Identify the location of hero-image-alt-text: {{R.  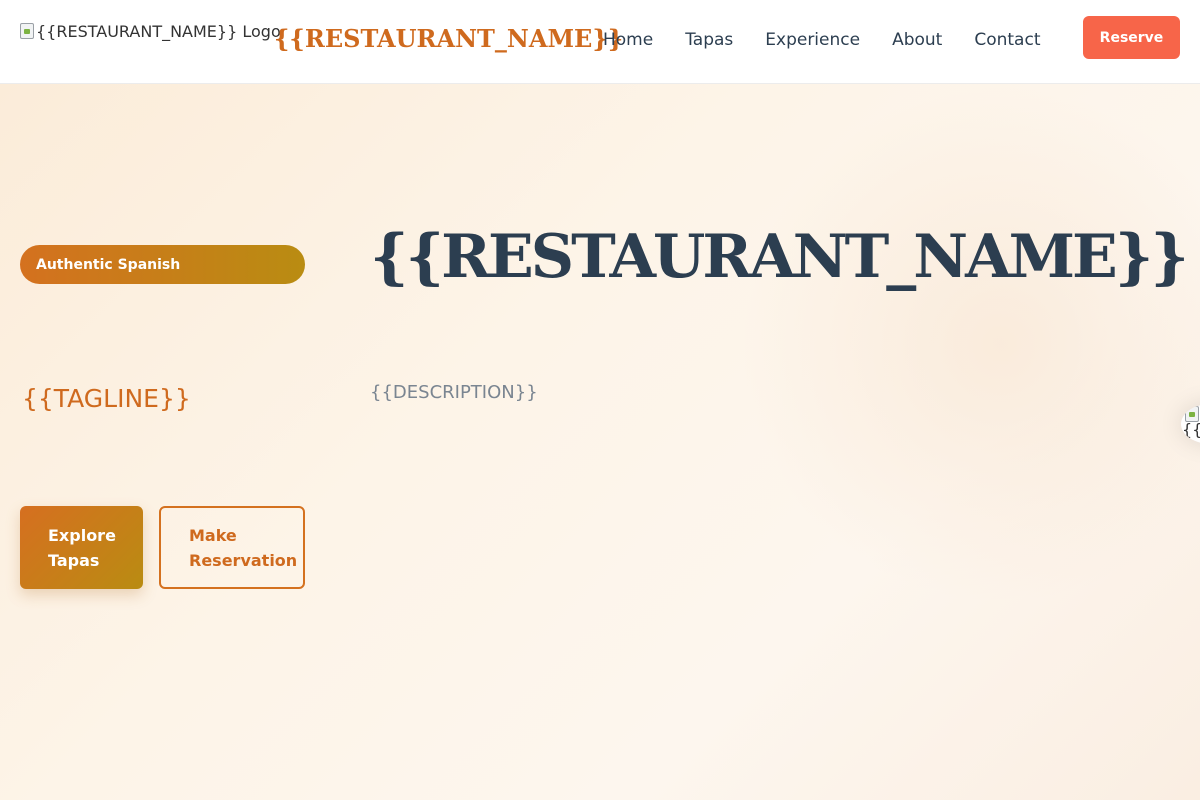
(1191, 429).